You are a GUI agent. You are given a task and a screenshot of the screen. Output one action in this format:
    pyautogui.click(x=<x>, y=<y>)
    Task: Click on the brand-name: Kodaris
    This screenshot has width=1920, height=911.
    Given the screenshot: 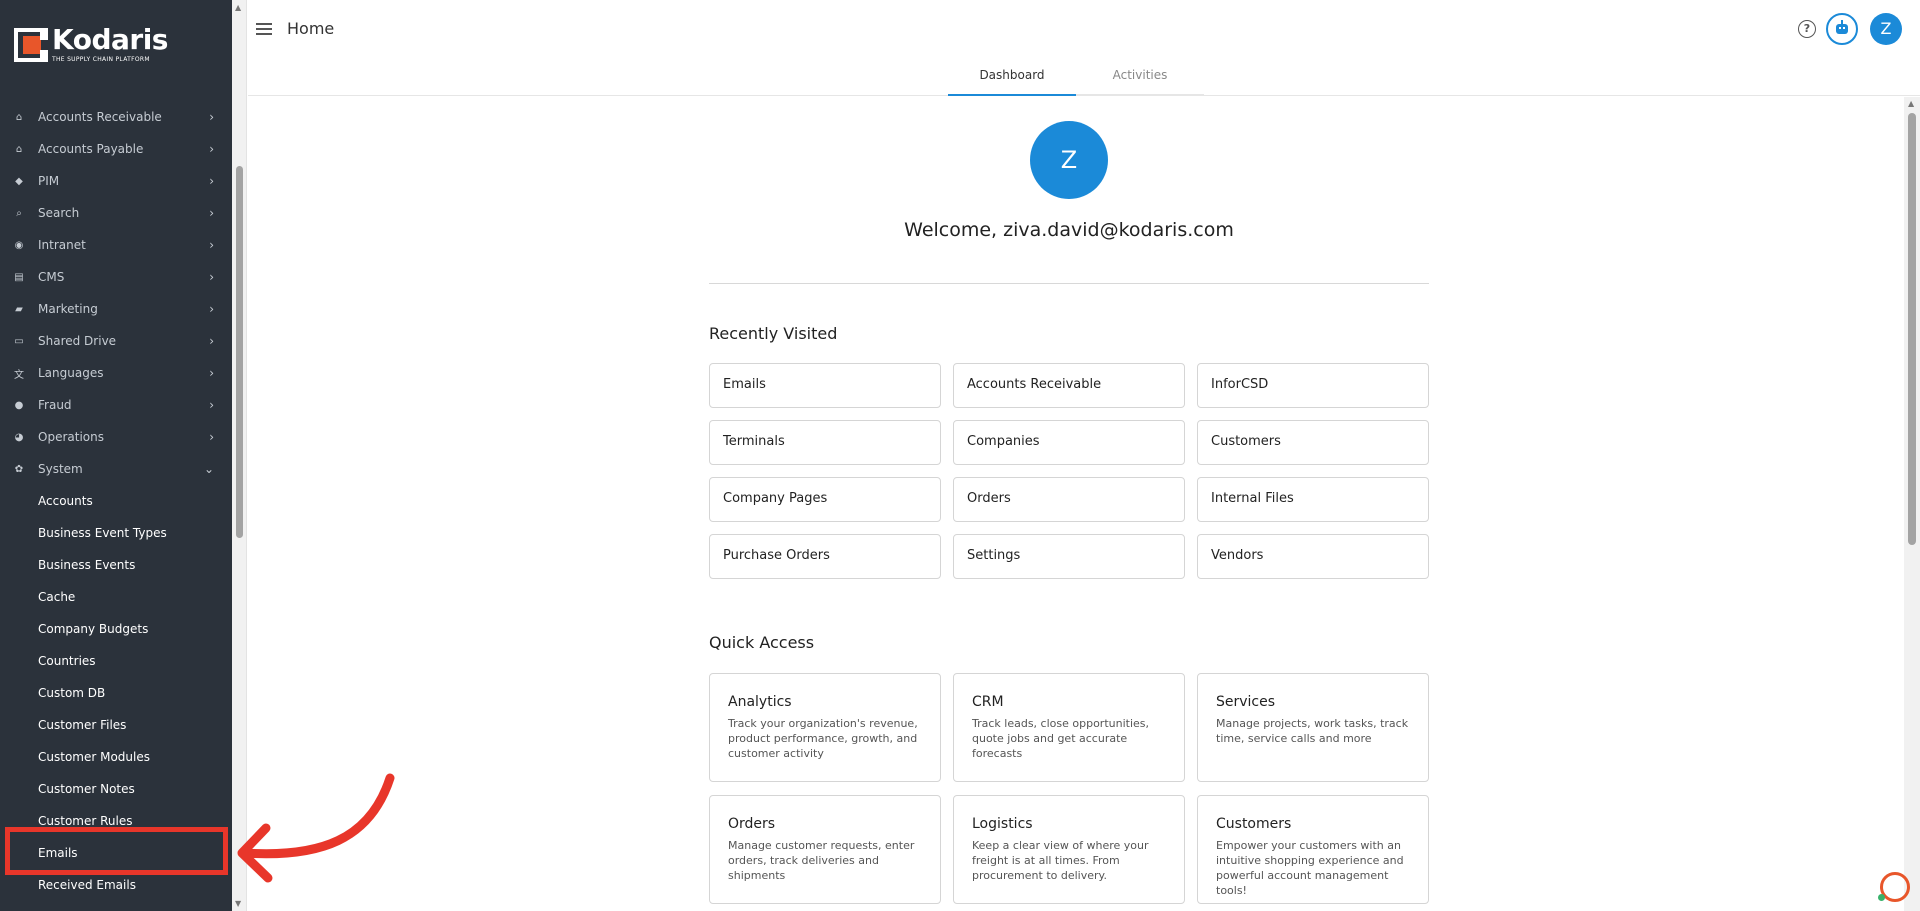 What is the action you would take?
    pyautogui.click(x=110, y=39)
    